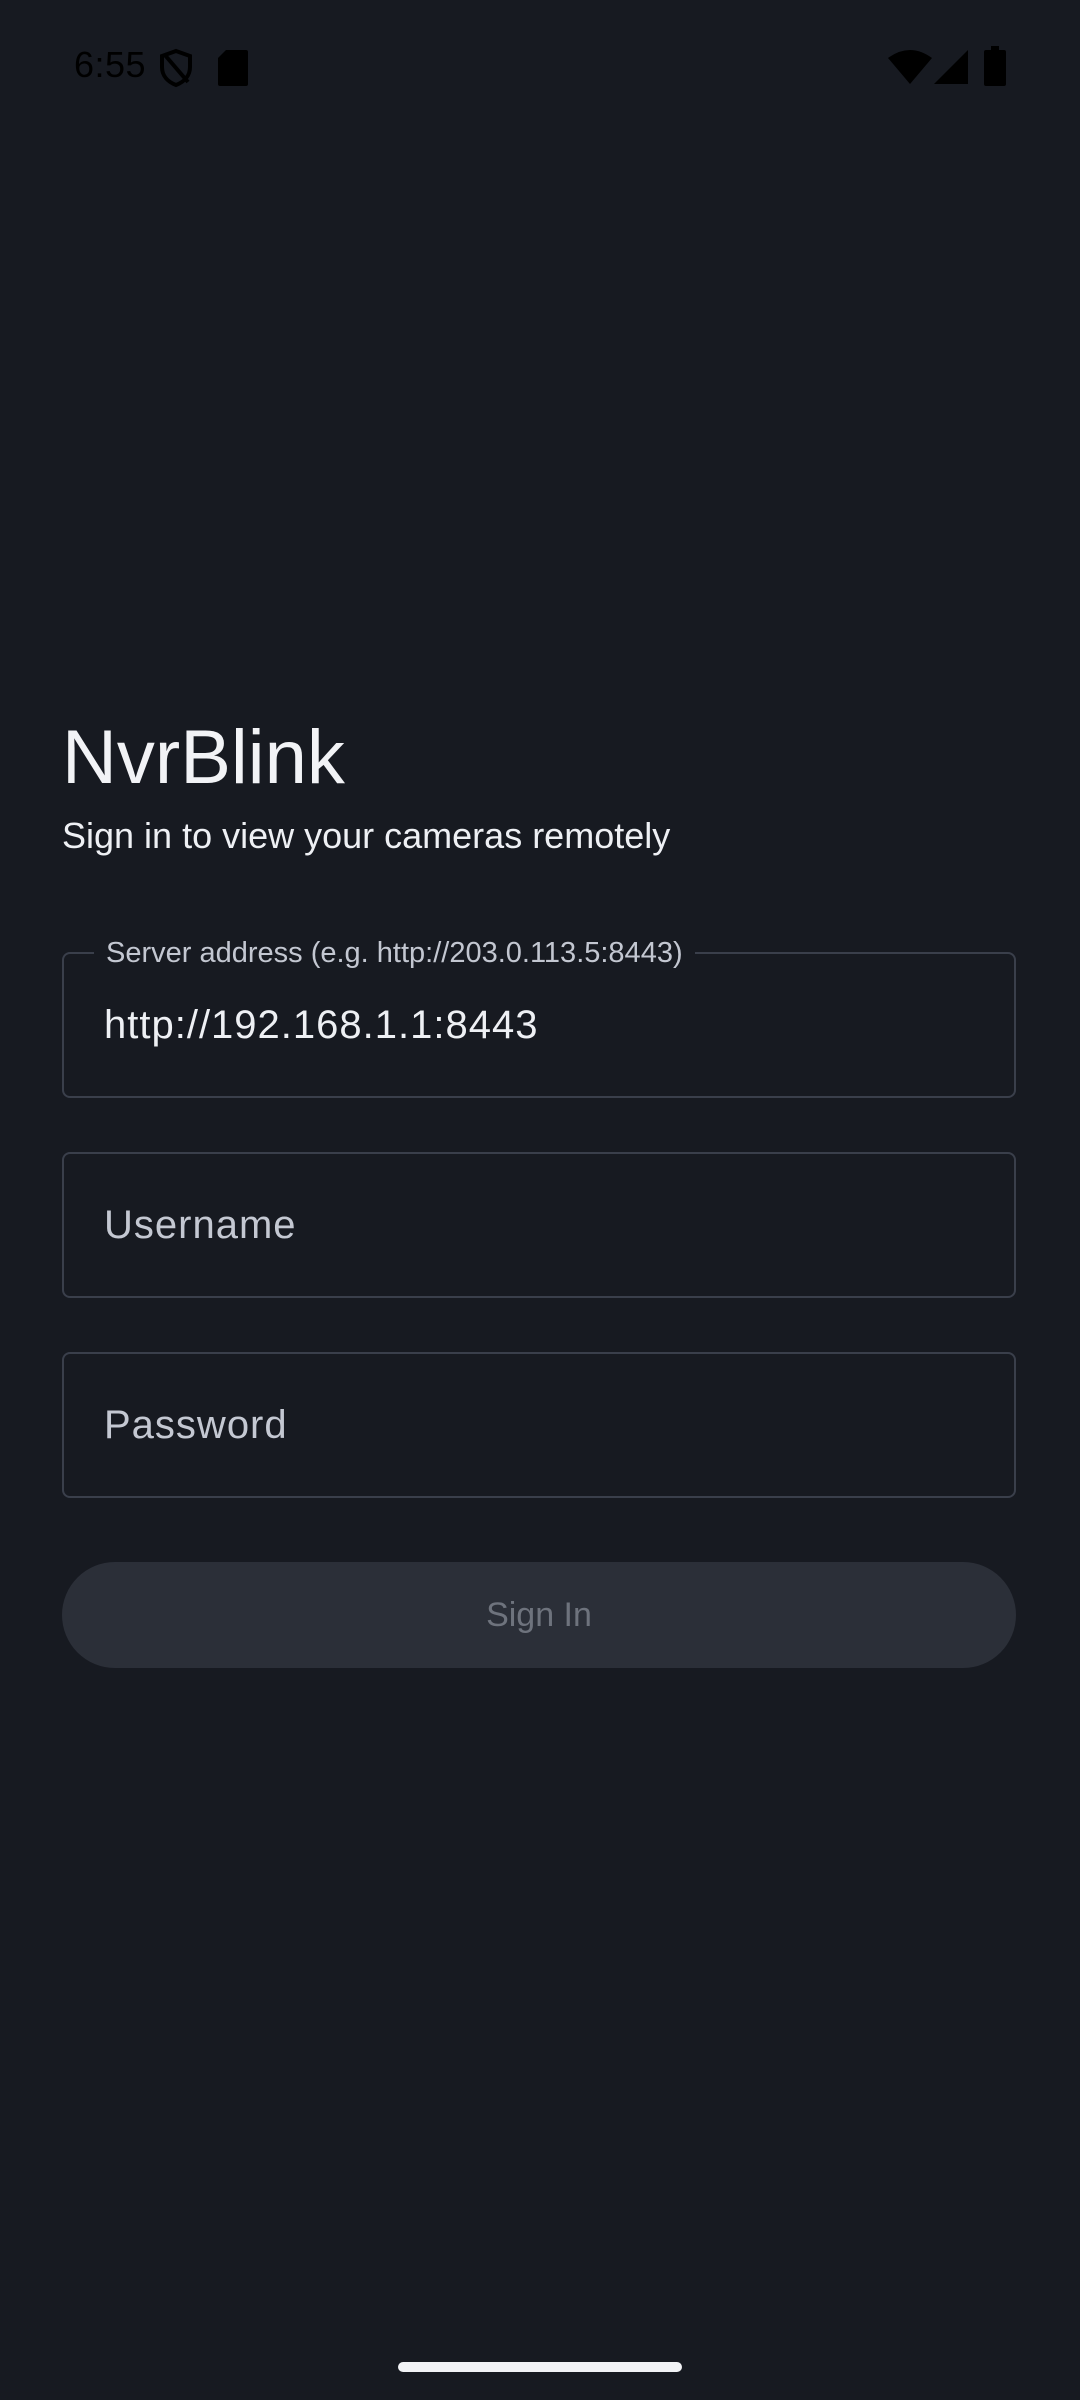  Describe the element at coordinates (910, 67) in the screenshot. I see `wifi-icon` at that location.